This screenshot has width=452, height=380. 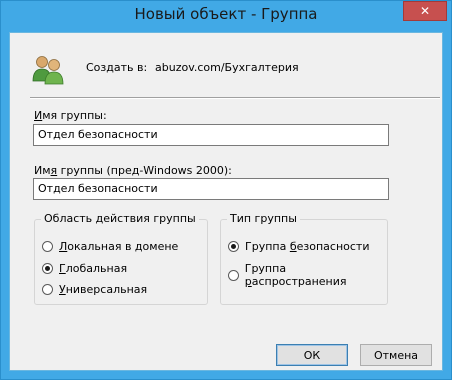 I want to click on title-bar: Новый объект - Группа ✕, so click(x=226, y=15).